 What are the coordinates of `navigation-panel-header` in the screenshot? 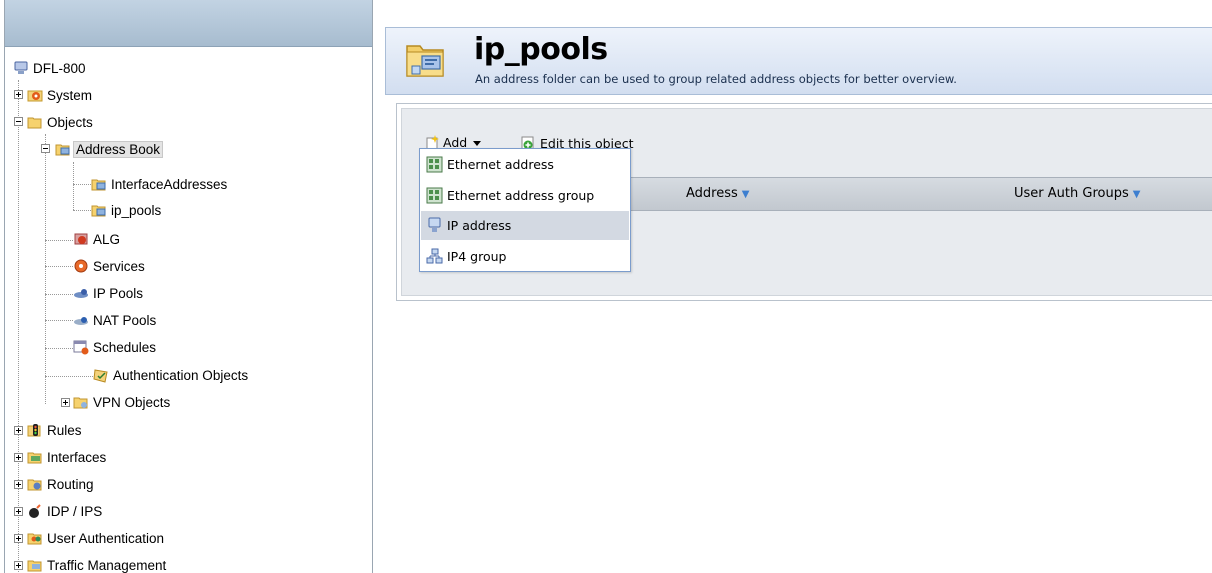 It's located at (188, 23).